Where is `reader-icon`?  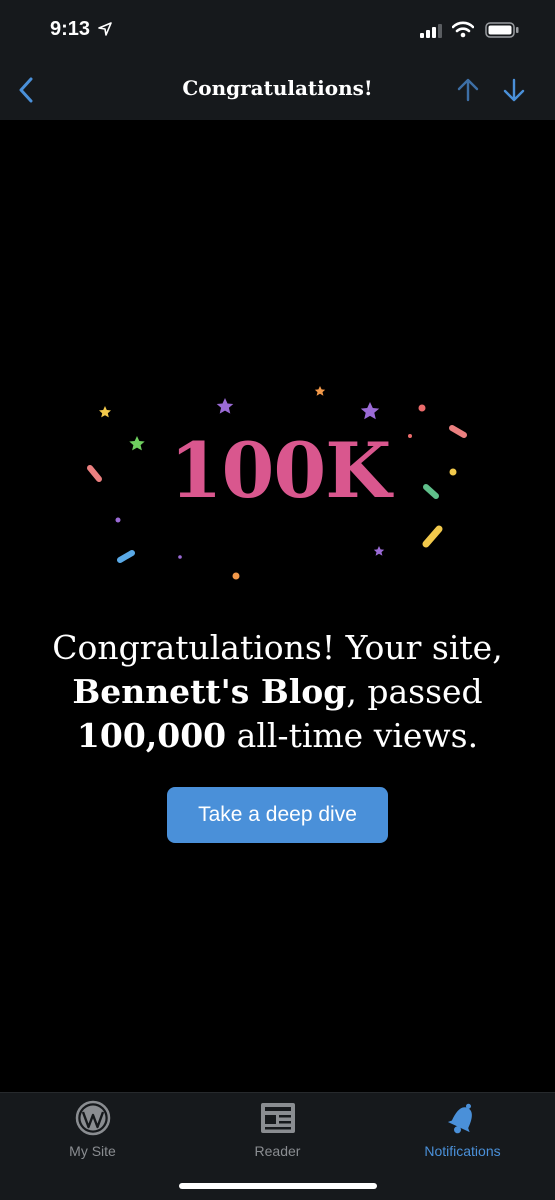 reader-icon is located at coordinates (278, 1118).